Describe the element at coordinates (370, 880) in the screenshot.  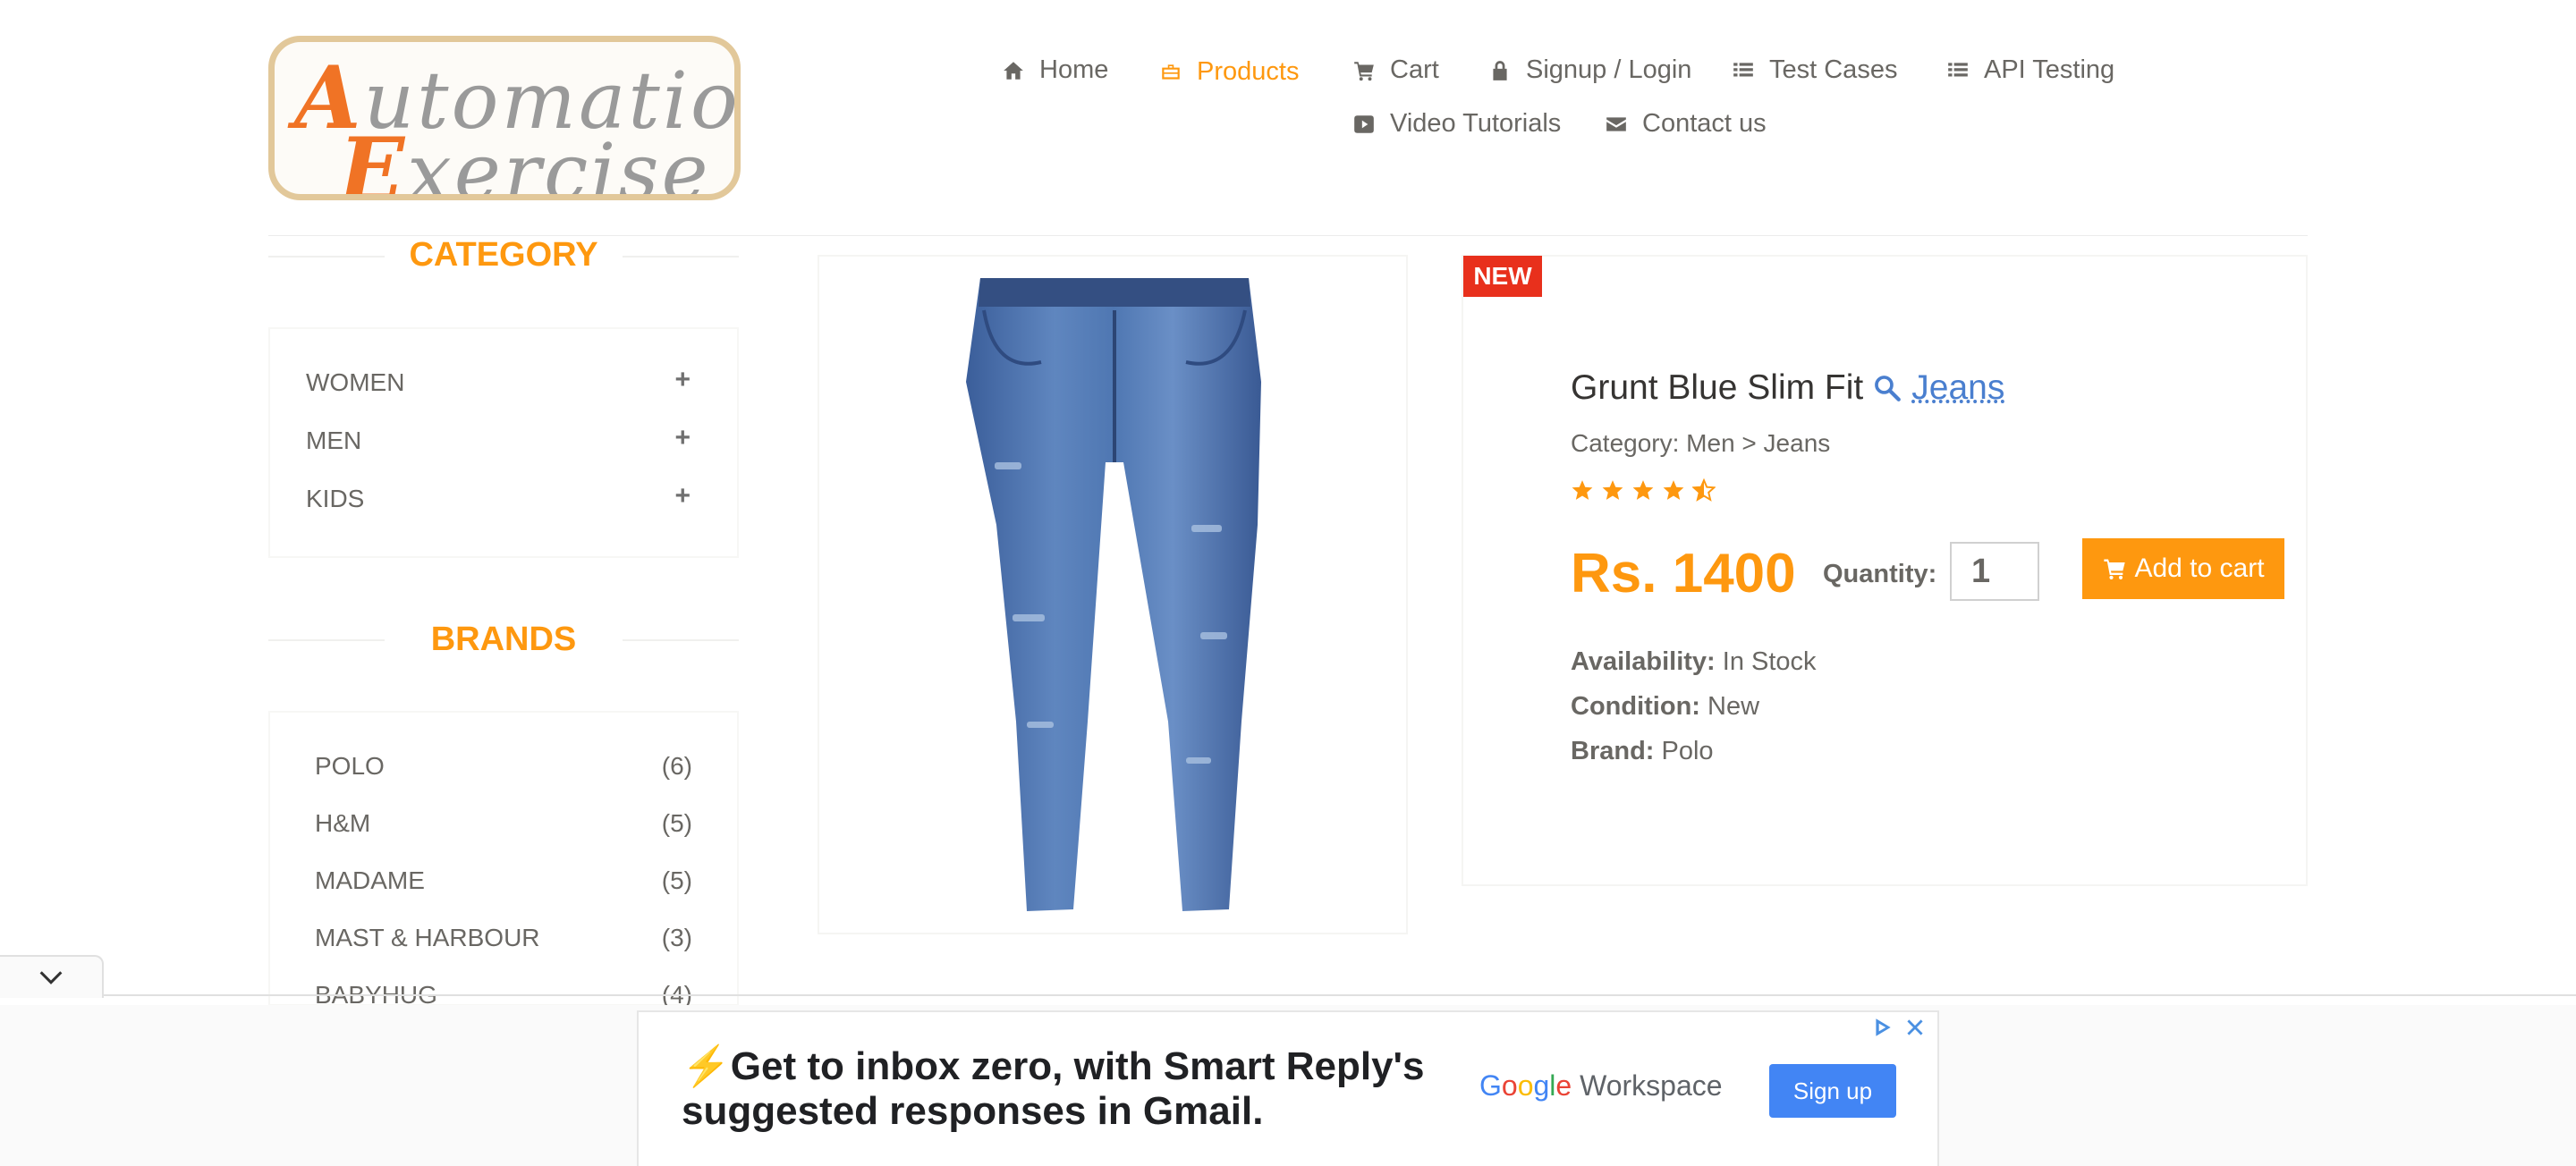
I see `brand-item-madame: MADAME` at that location.